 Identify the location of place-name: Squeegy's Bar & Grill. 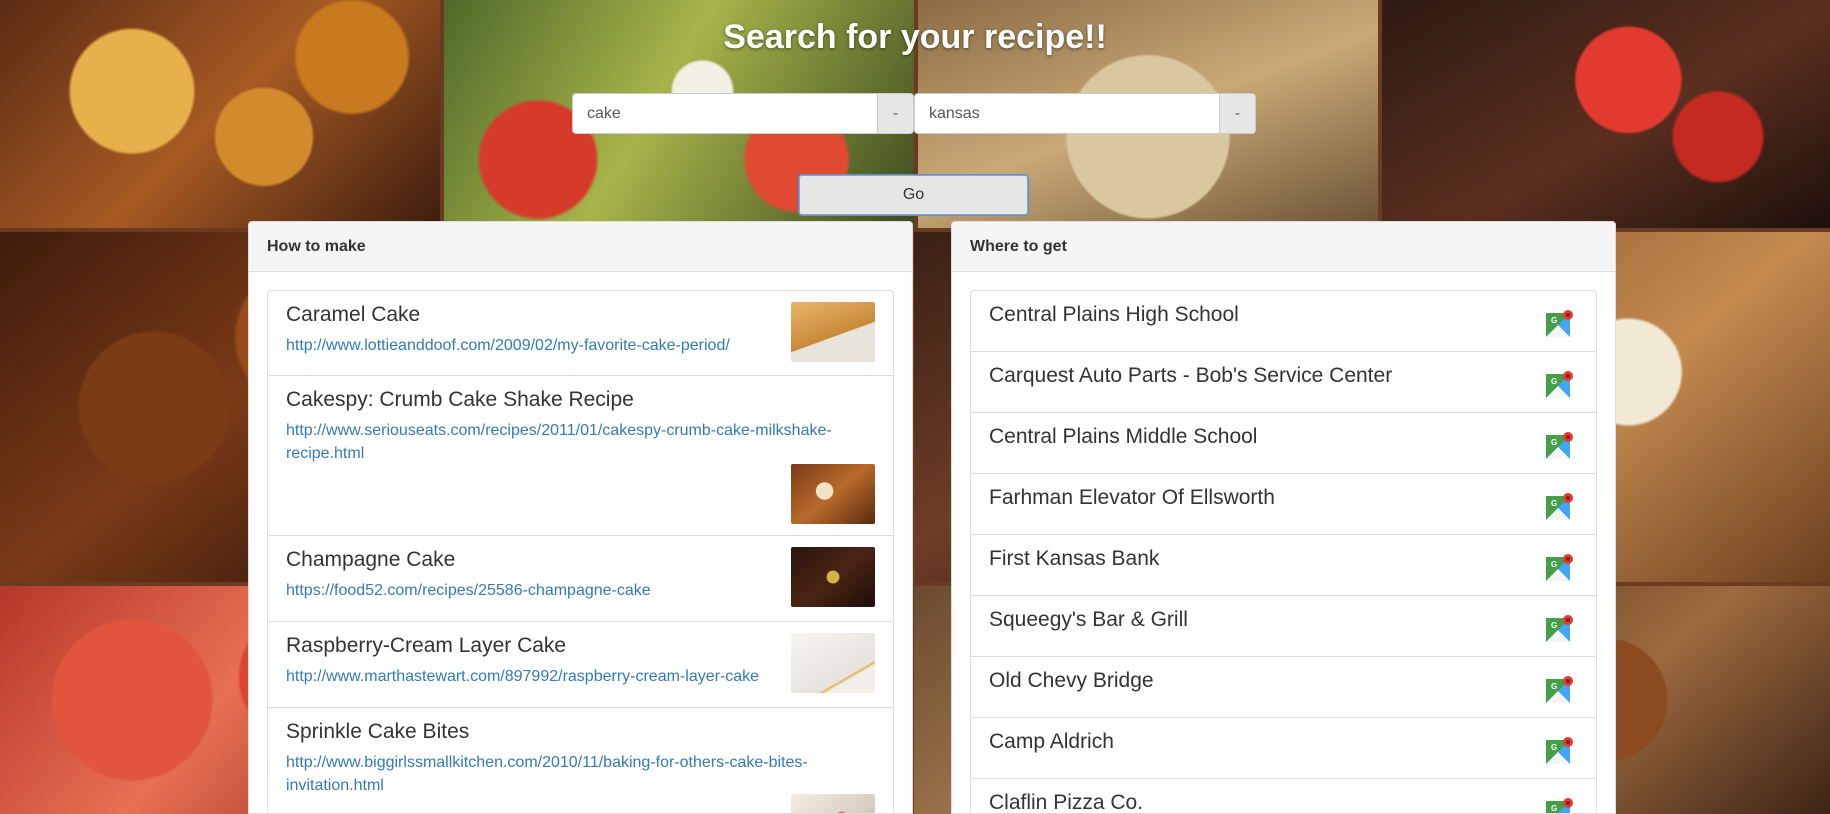
(1088, 619).